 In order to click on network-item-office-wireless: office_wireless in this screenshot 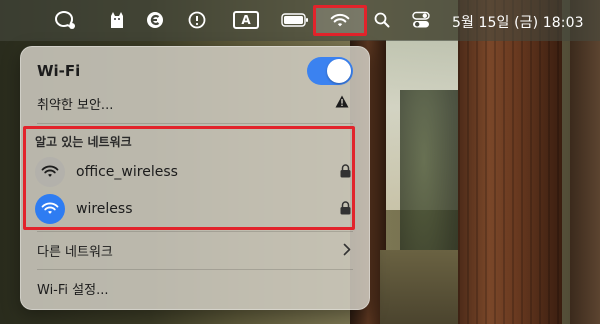, I will do `click(193, 172)`.